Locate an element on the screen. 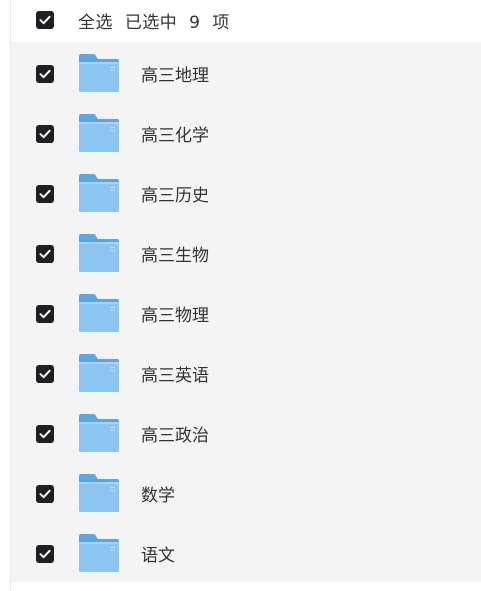  file-name: 高三历史 is located at coordinates (175, 196).